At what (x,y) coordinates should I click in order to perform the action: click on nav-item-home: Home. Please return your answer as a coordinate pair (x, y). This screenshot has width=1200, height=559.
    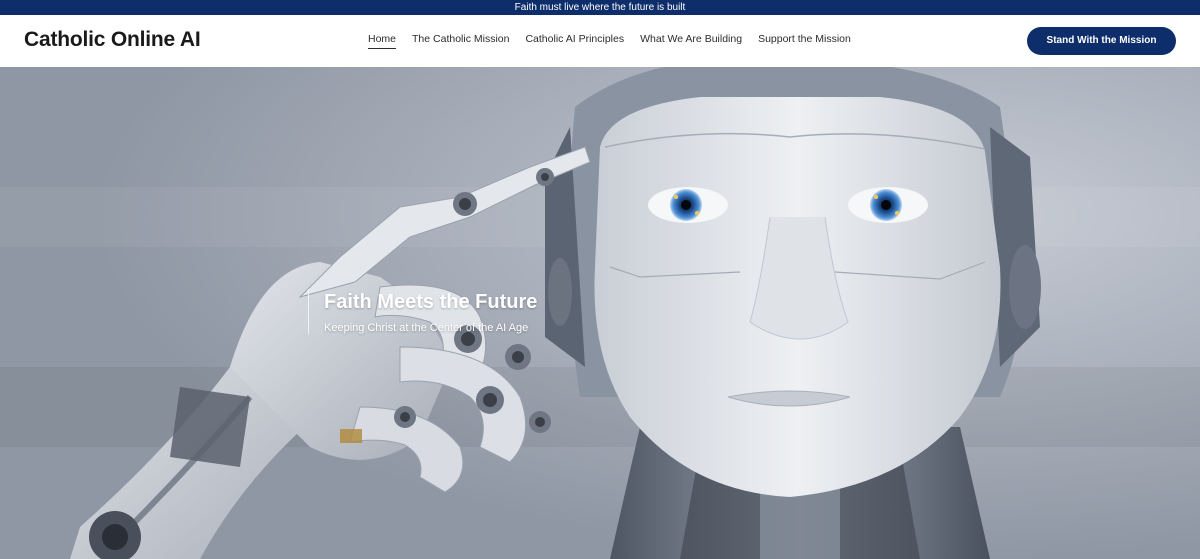
    Looking at the image, I should click on (382, 41).